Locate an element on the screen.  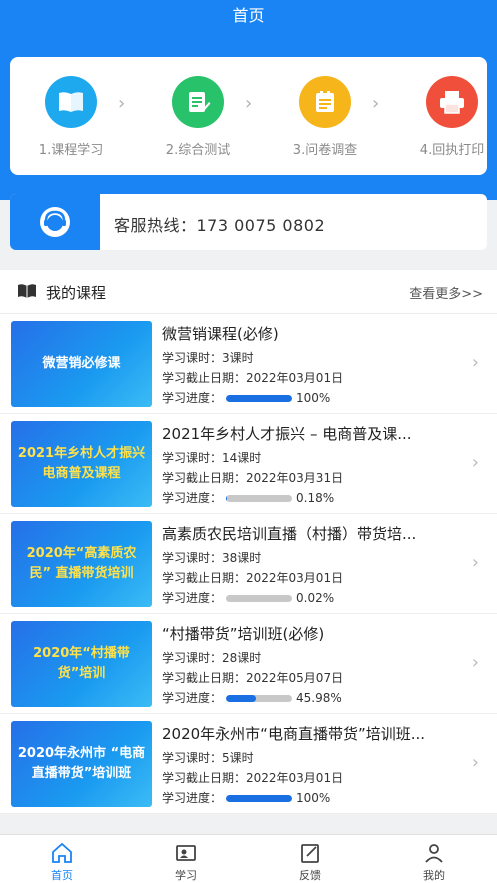
tab-label: 我的 is located at coordinates (434, 875).